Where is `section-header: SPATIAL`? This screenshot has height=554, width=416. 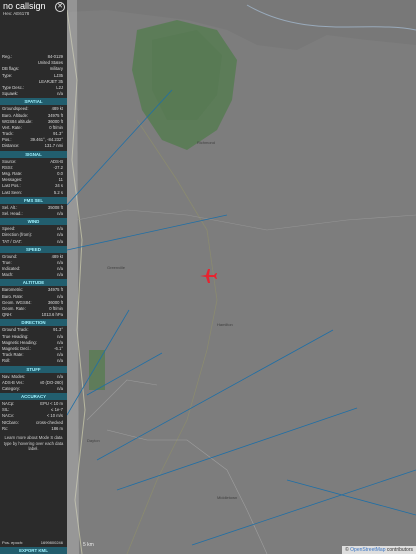 section-header: SPATIAL is located at coordinates (33, 102).